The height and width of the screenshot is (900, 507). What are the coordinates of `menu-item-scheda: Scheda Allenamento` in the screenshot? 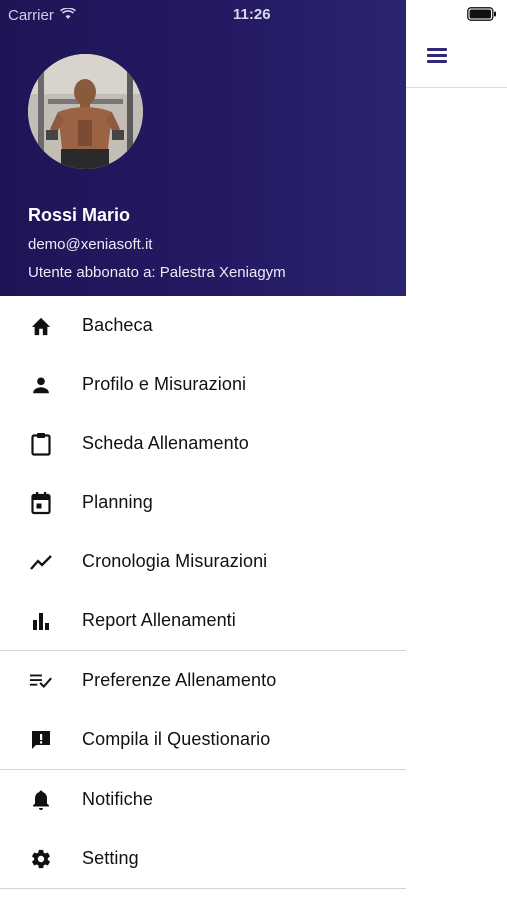 It's located at (203, 443).